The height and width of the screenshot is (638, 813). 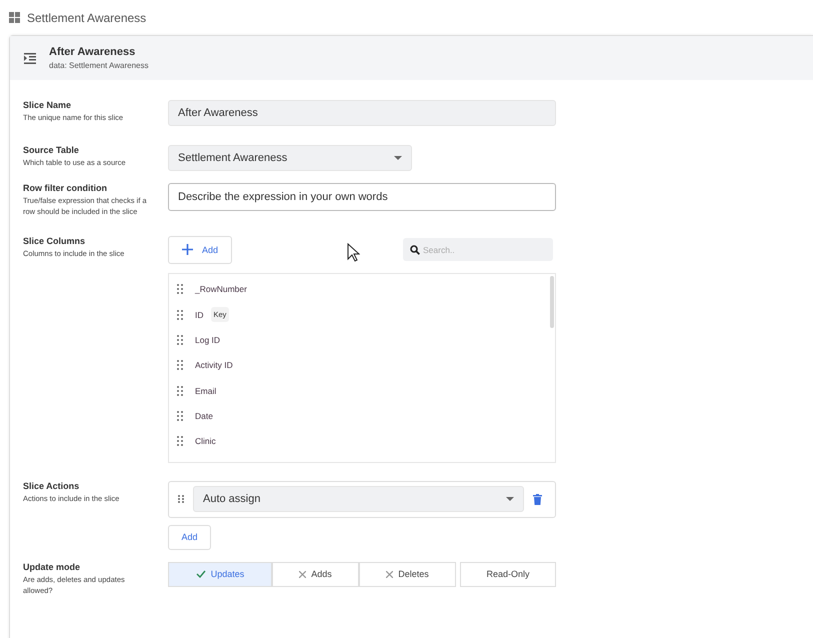 What do you see at coordinates (207, 339) in the screenshot?
I see `column-name: Log ID` at bounding box center [207, 339].